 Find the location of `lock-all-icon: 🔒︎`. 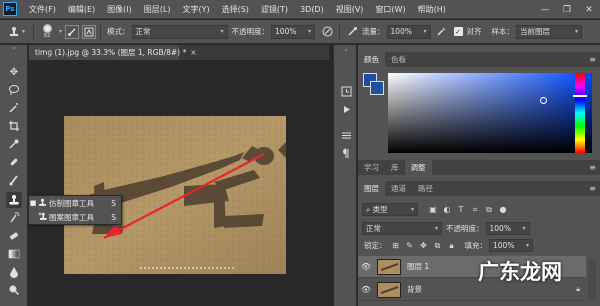

lock-all-icon: 🔒︎ is located at coordinates (452, 246).